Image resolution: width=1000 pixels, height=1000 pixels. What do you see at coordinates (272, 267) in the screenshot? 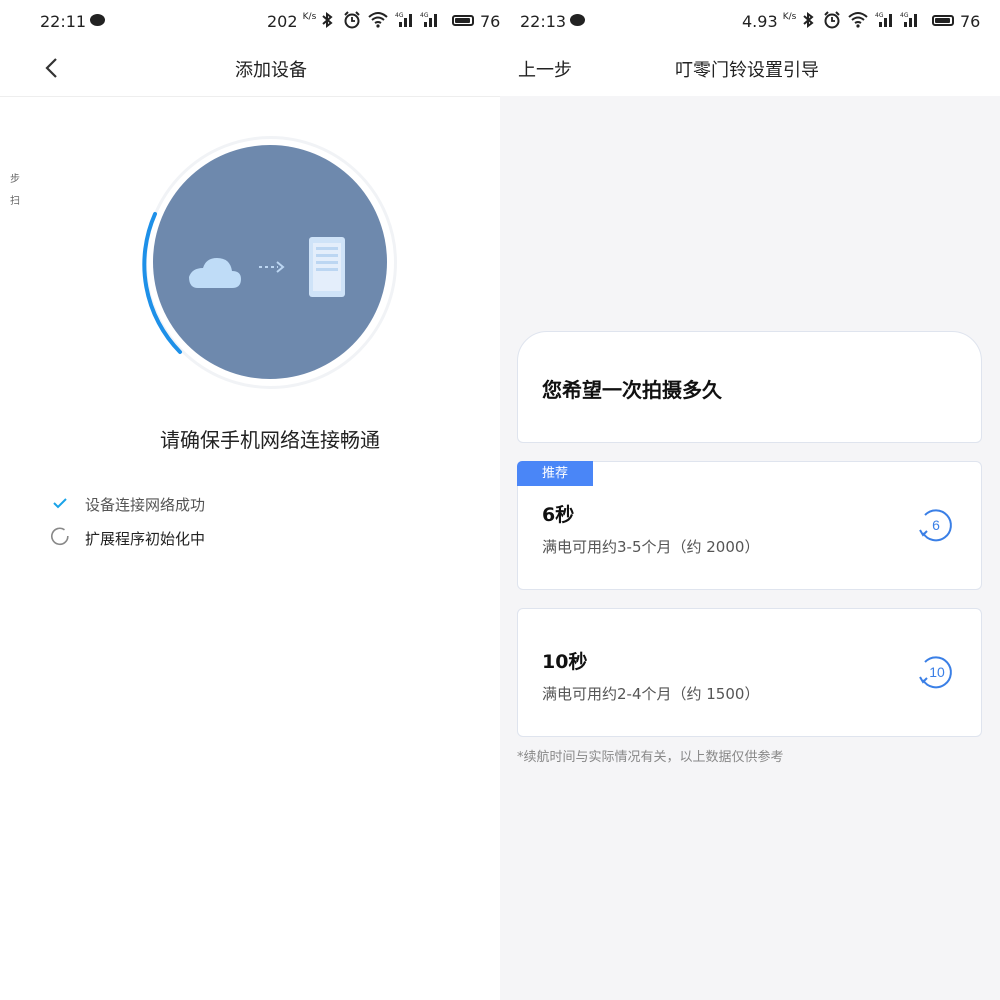
I see `transfer-arrow-icon` at bounding box center [272, 267].